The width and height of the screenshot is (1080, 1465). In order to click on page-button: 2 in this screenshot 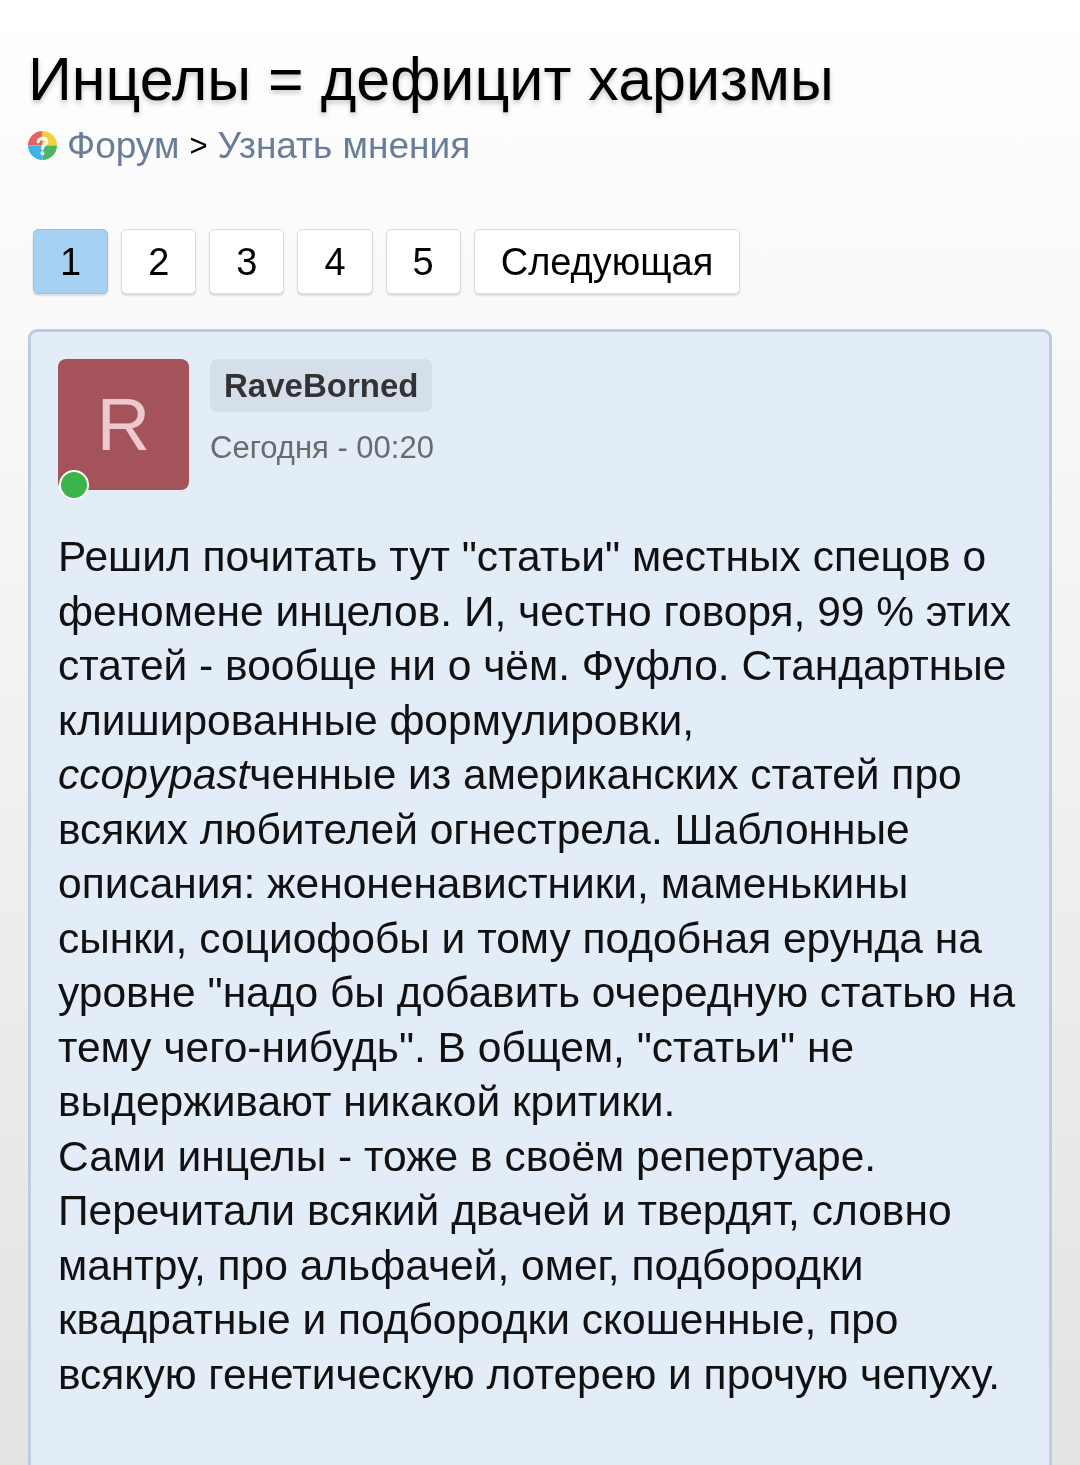, I will do `click(159, 262)`.